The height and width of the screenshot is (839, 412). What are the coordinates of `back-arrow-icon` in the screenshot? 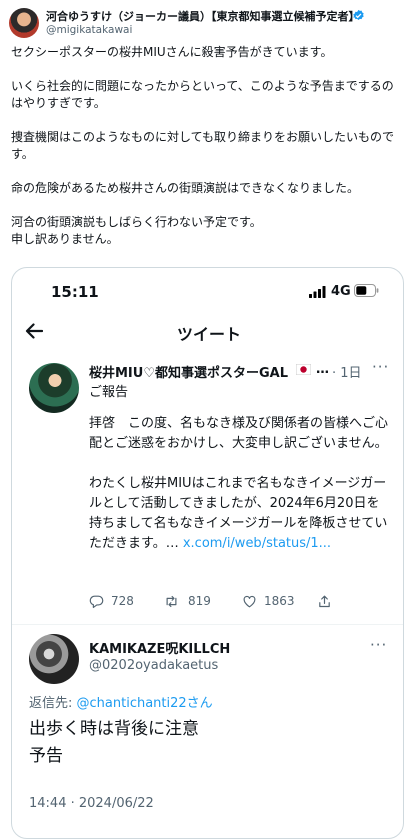 It's located at (34, 331).